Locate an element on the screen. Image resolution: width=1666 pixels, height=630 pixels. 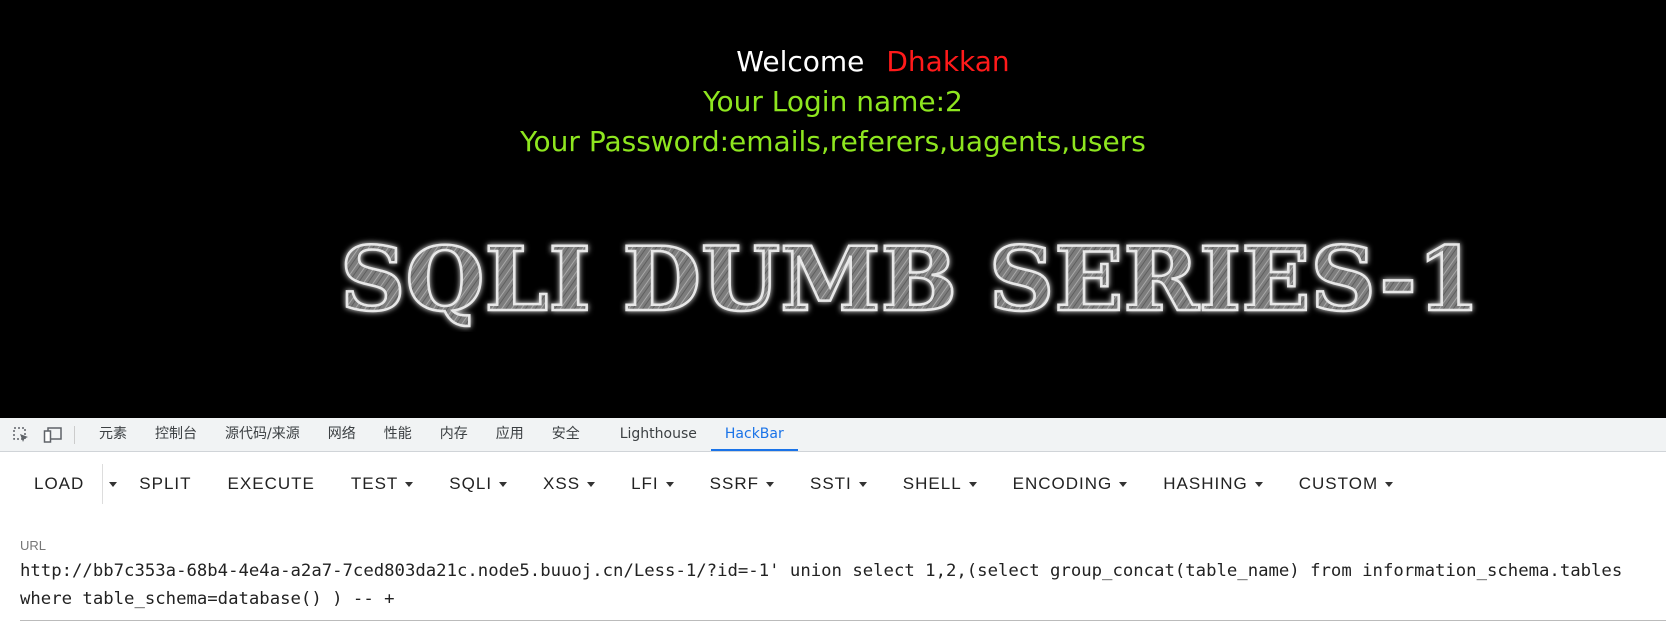
tab-security: 安全 is located at coordinates (566, 434).